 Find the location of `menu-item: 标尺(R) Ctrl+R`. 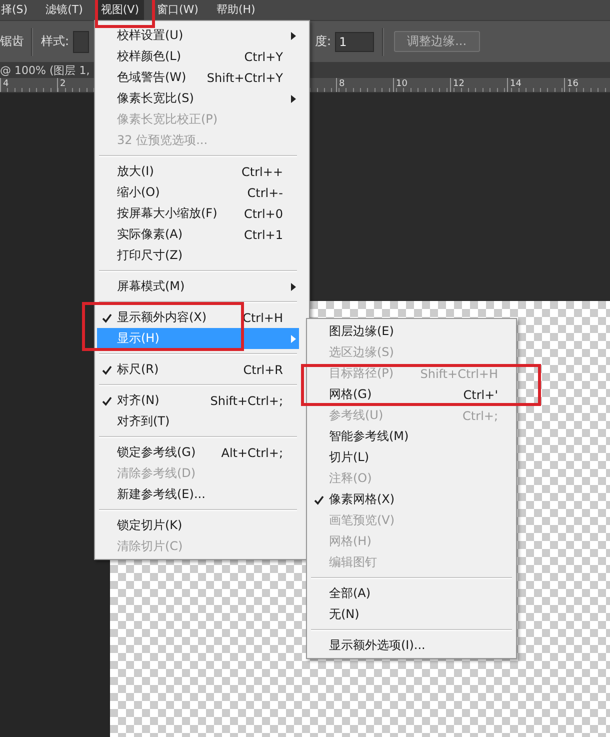

menu-item: 标尺(R) Ctrl+R is located at coordinates (198, 369).